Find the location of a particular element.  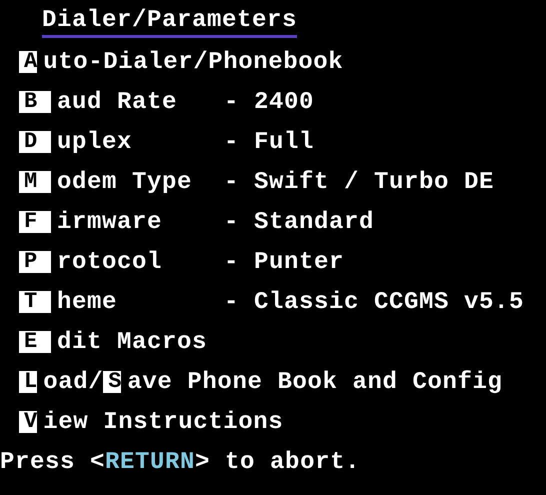

hotkey-label: T is located at coordinates (35, 302).